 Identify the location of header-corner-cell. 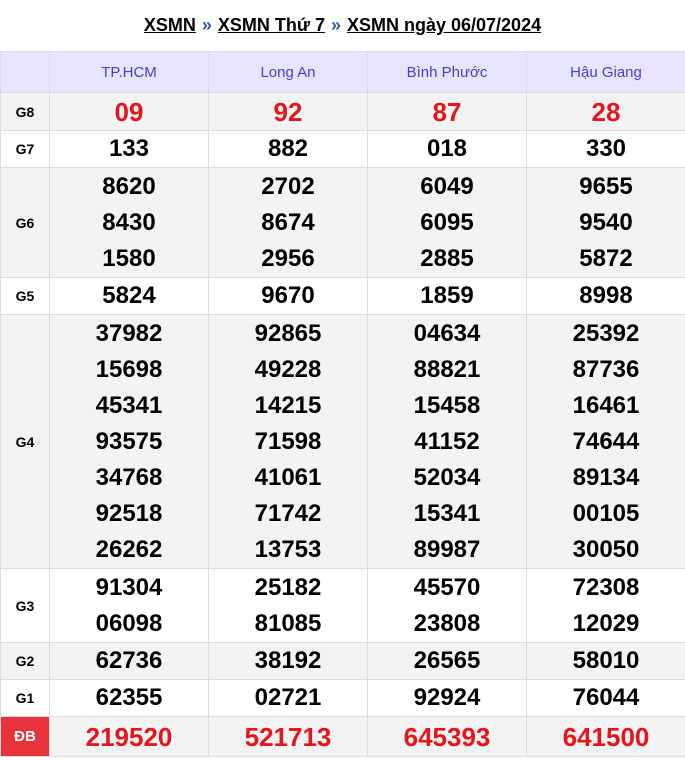
(25, 72).